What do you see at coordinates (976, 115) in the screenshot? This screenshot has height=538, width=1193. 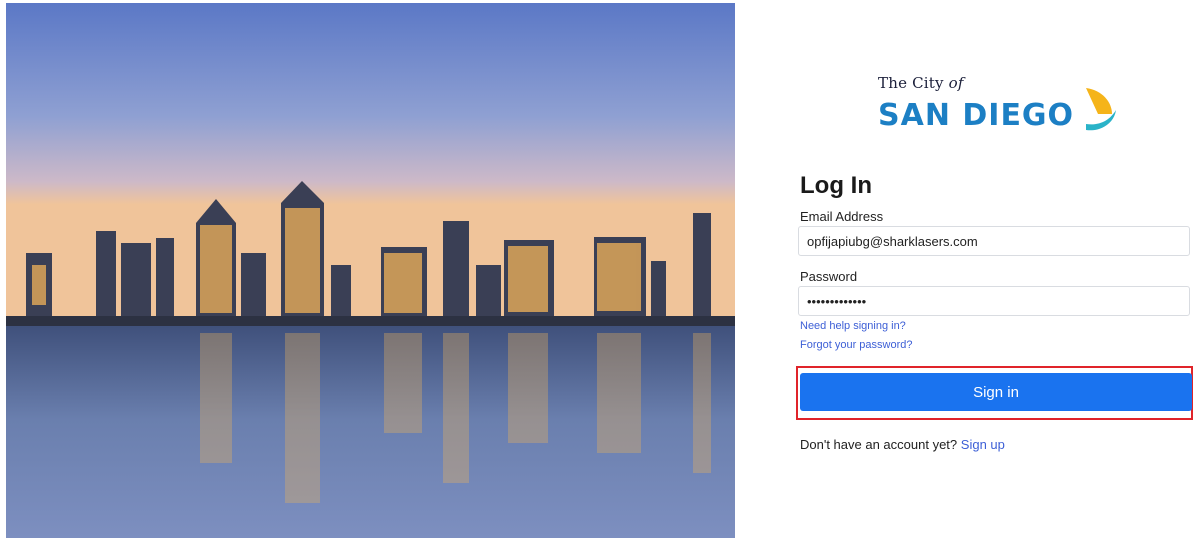 I see `logo-line2: SAN DIEGO` at bounding box center [976, 115].